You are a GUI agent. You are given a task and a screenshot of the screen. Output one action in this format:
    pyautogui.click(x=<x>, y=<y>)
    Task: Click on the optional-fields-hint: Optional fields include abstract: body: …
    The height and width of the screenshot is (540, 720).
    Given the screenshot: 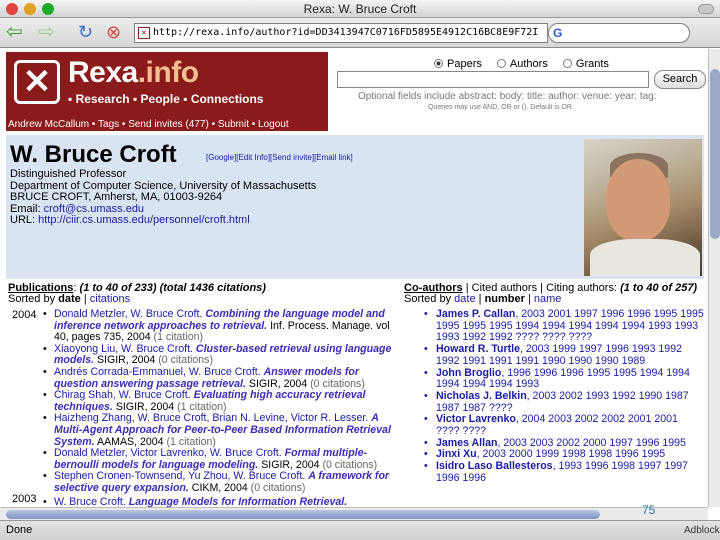 What is the action you would take?
    pyautogui.click(x=507, y=96)
    